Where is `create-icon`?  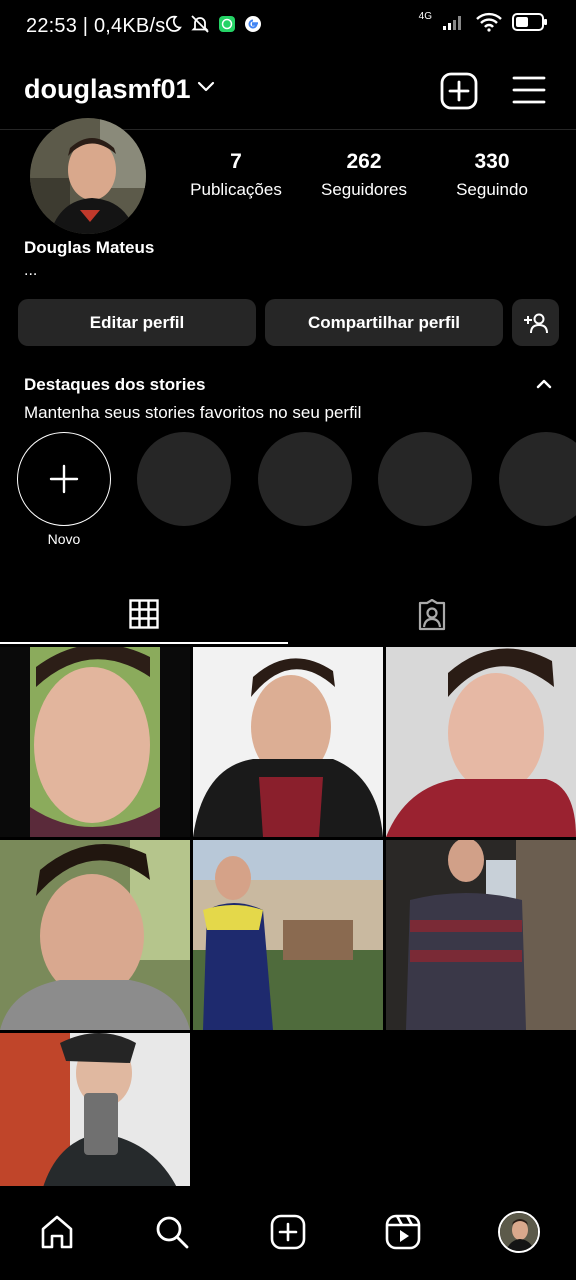
create-icon is located at coordinates (288, 1232).